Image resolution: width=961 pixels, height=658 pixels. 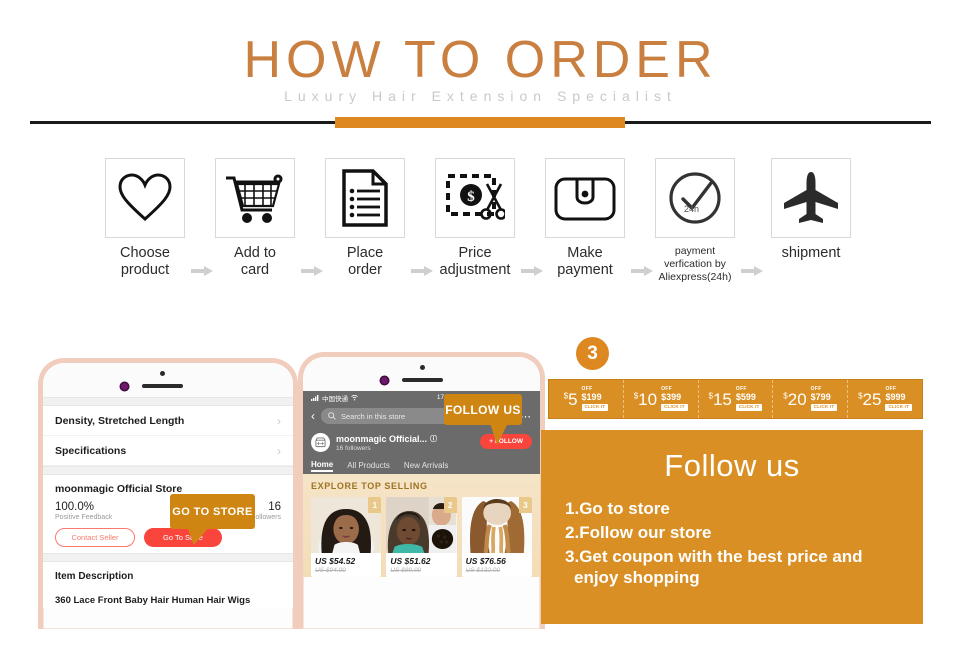 What do you see at coordinates (168, 451) in the screenshot?
I see `detail-row-specifications: Specifications ›` at bounding box center [168, 451].